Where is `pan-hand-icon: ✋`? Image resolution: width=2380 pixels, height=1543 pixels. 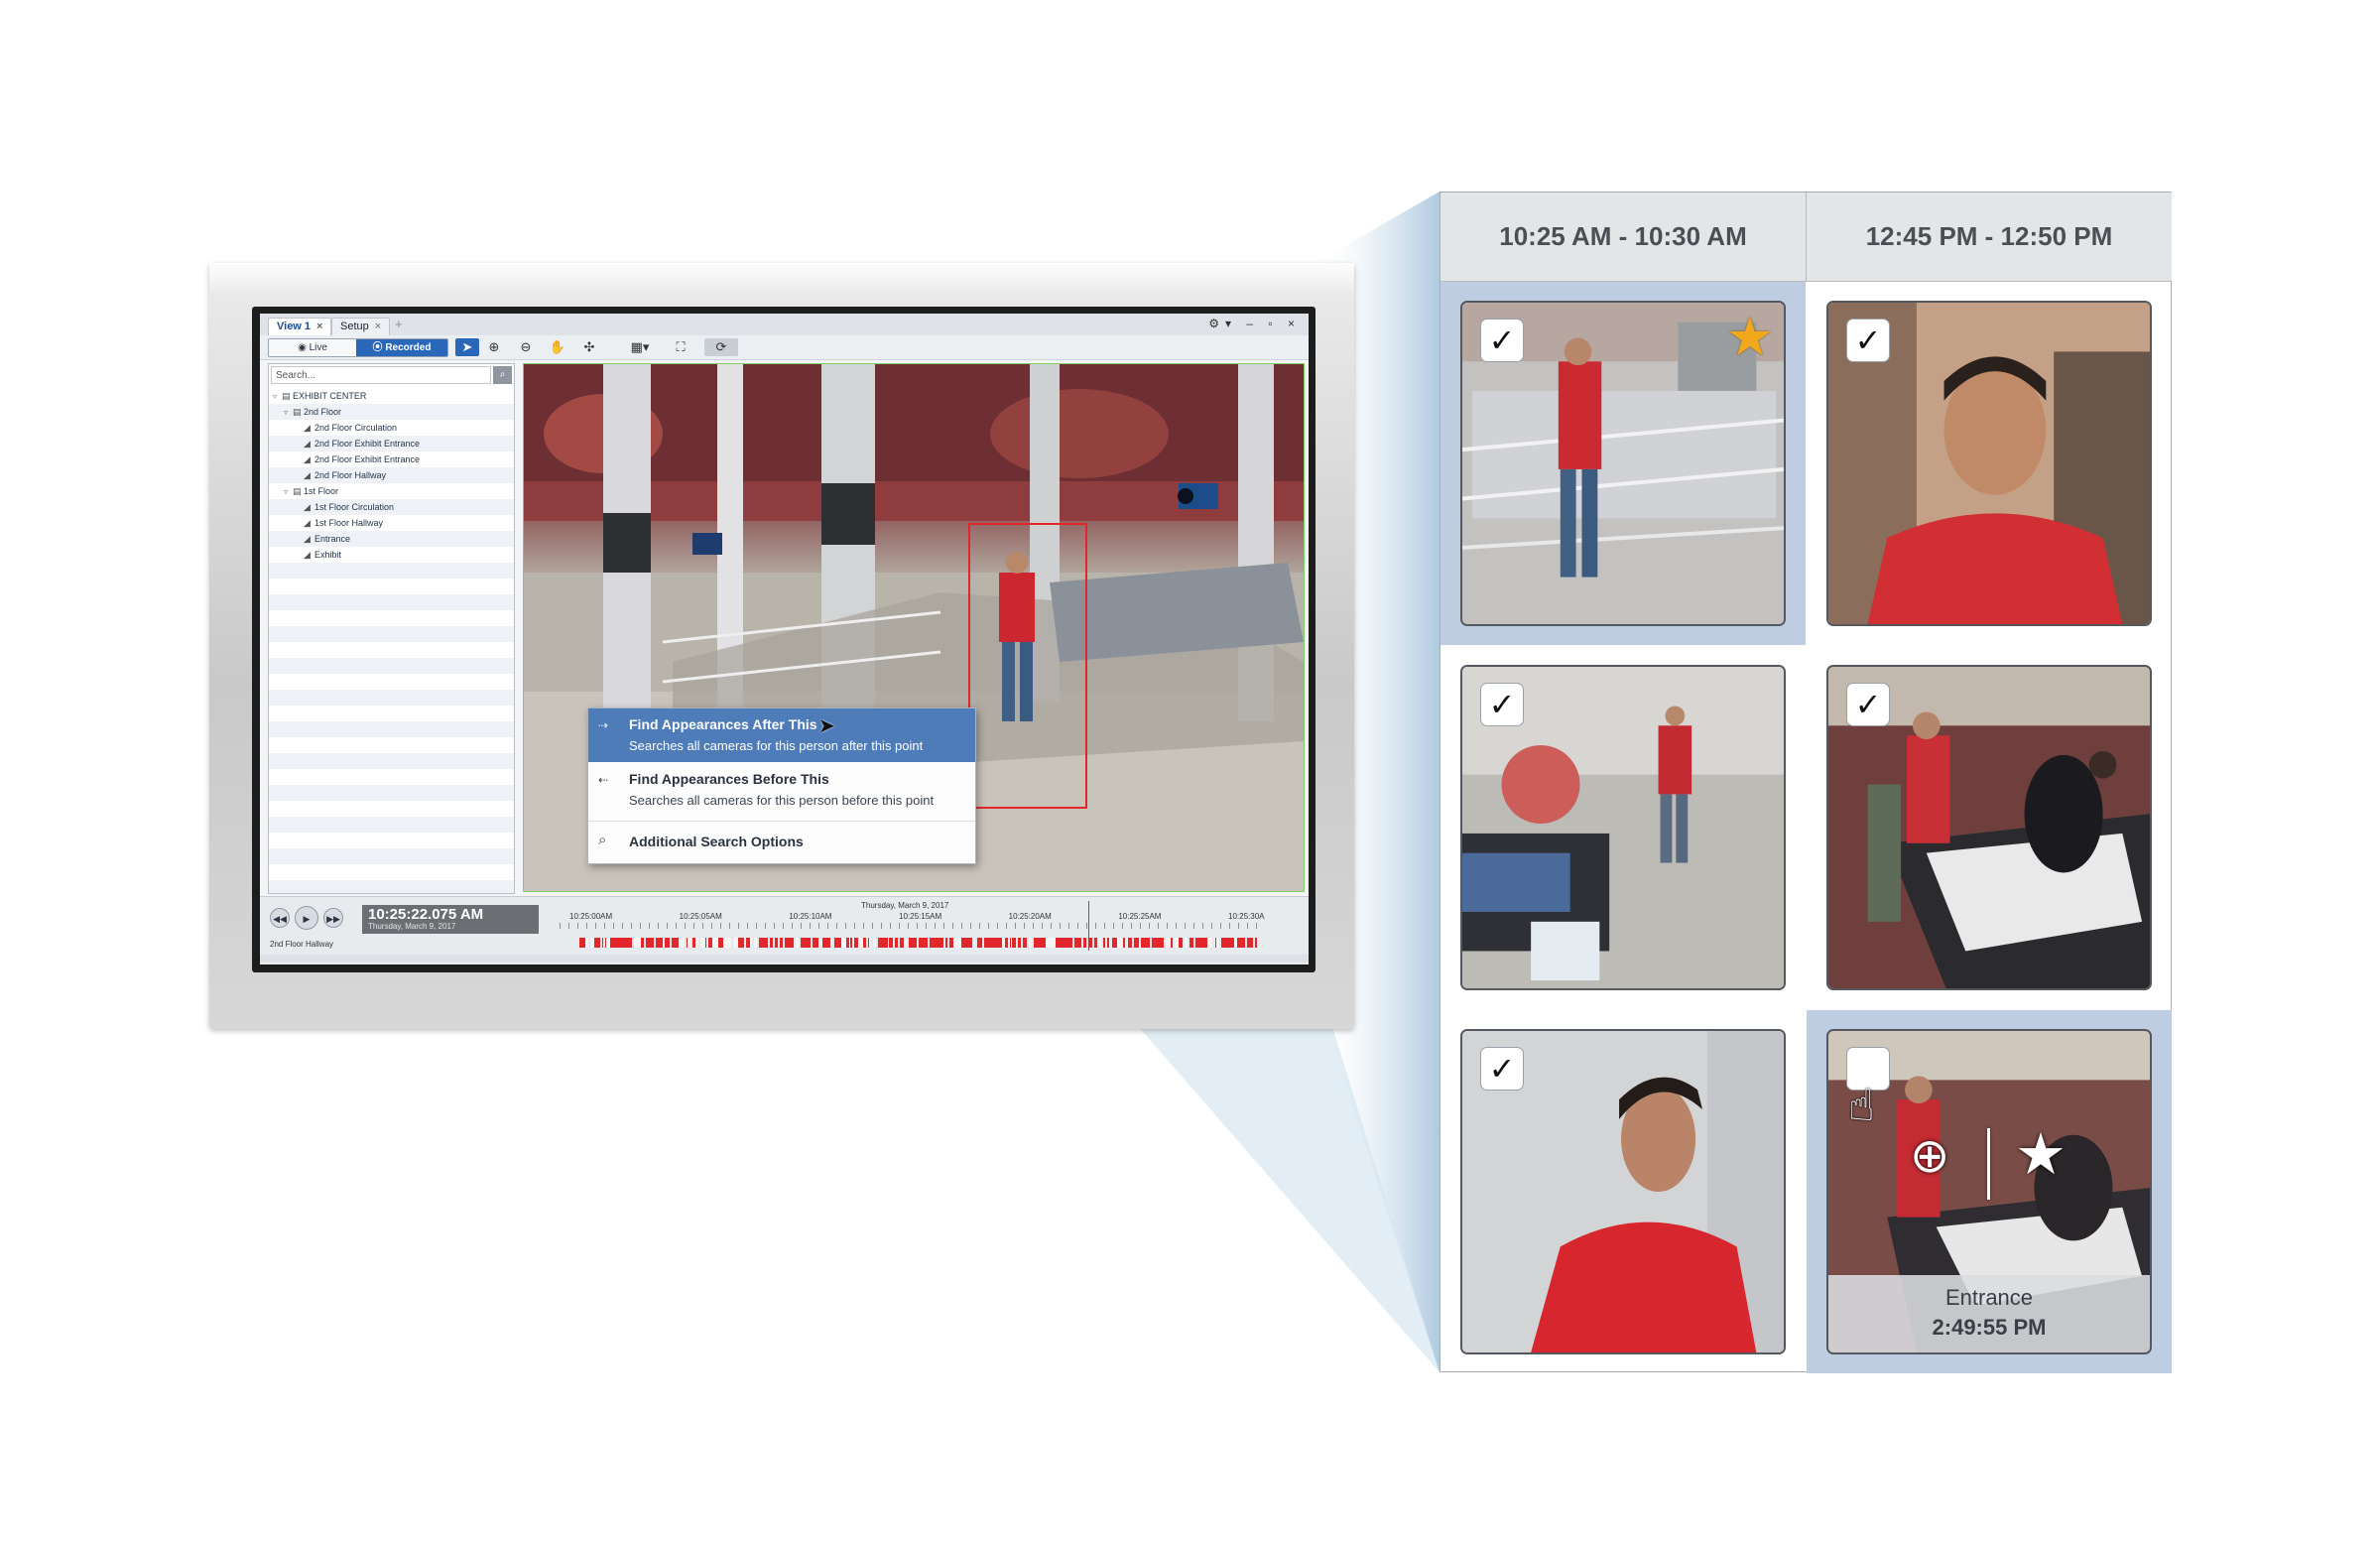 pan-hand-icon: ✋ is located at coordinates (557, 347).